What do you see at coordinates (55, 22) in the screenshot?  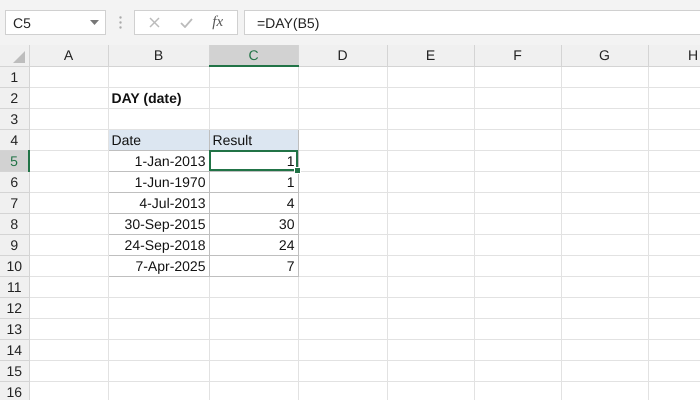 I see `name-box: C5` at bounding box center [55, 22].